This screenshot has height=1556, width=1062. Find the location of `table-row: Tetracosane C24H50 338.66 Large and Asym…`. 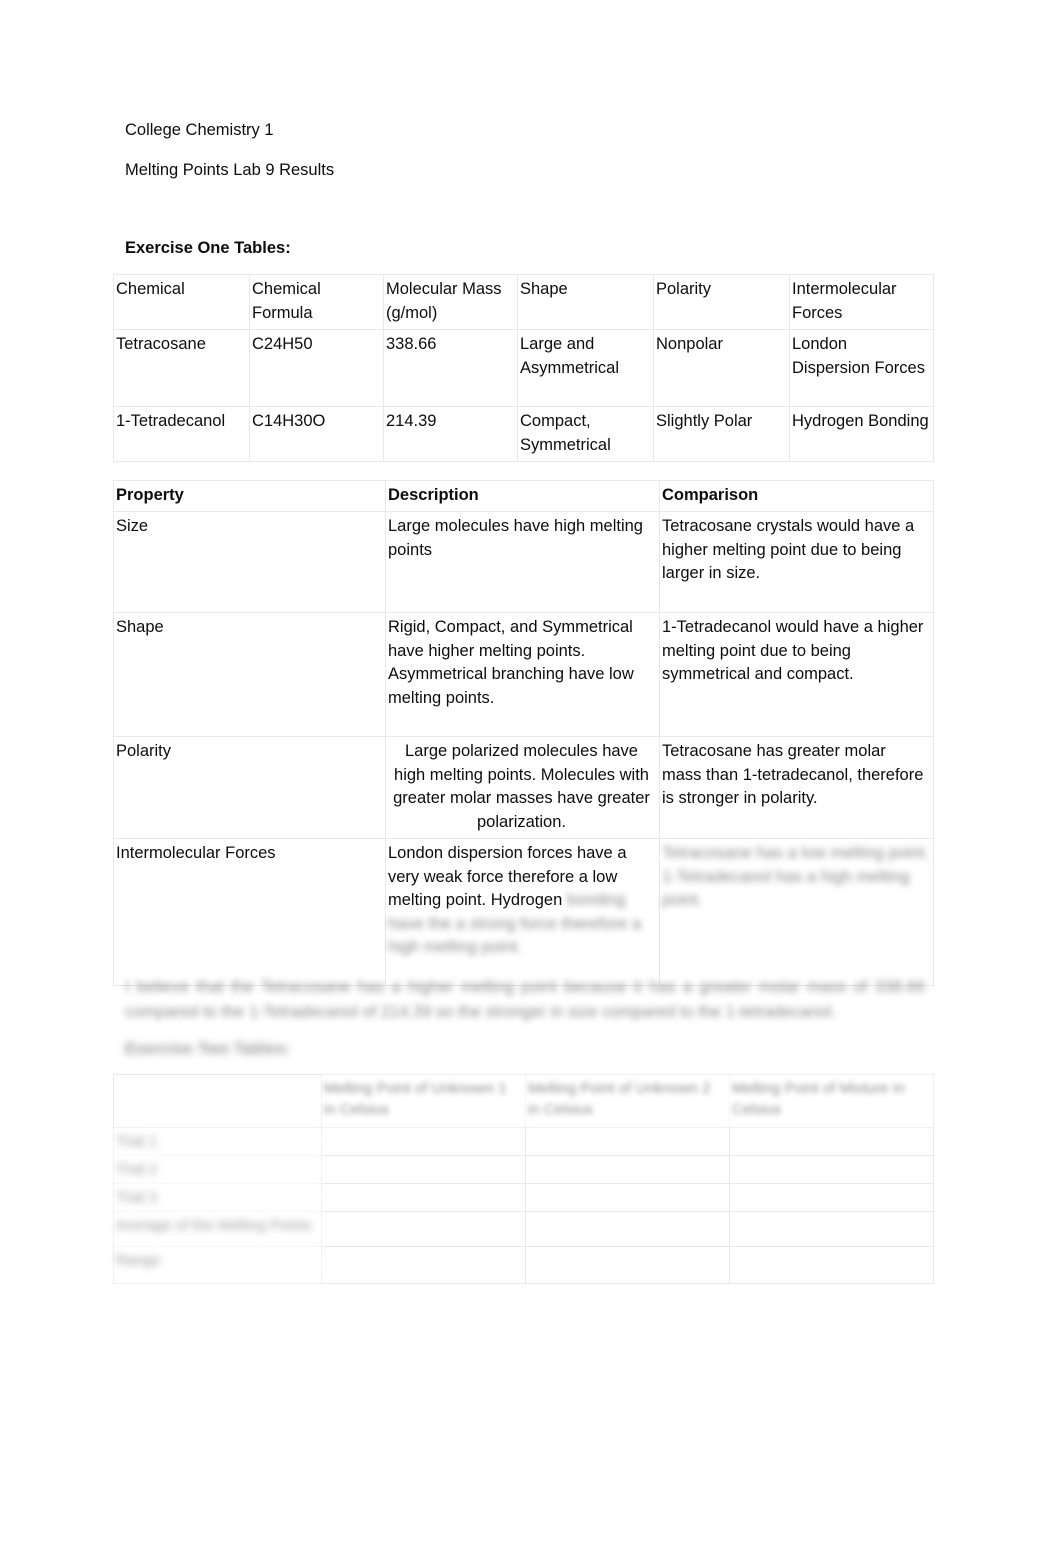

table-row: Tetracosane C24H50 338.66 Large and Asym… is located at coordinates (523, 368).